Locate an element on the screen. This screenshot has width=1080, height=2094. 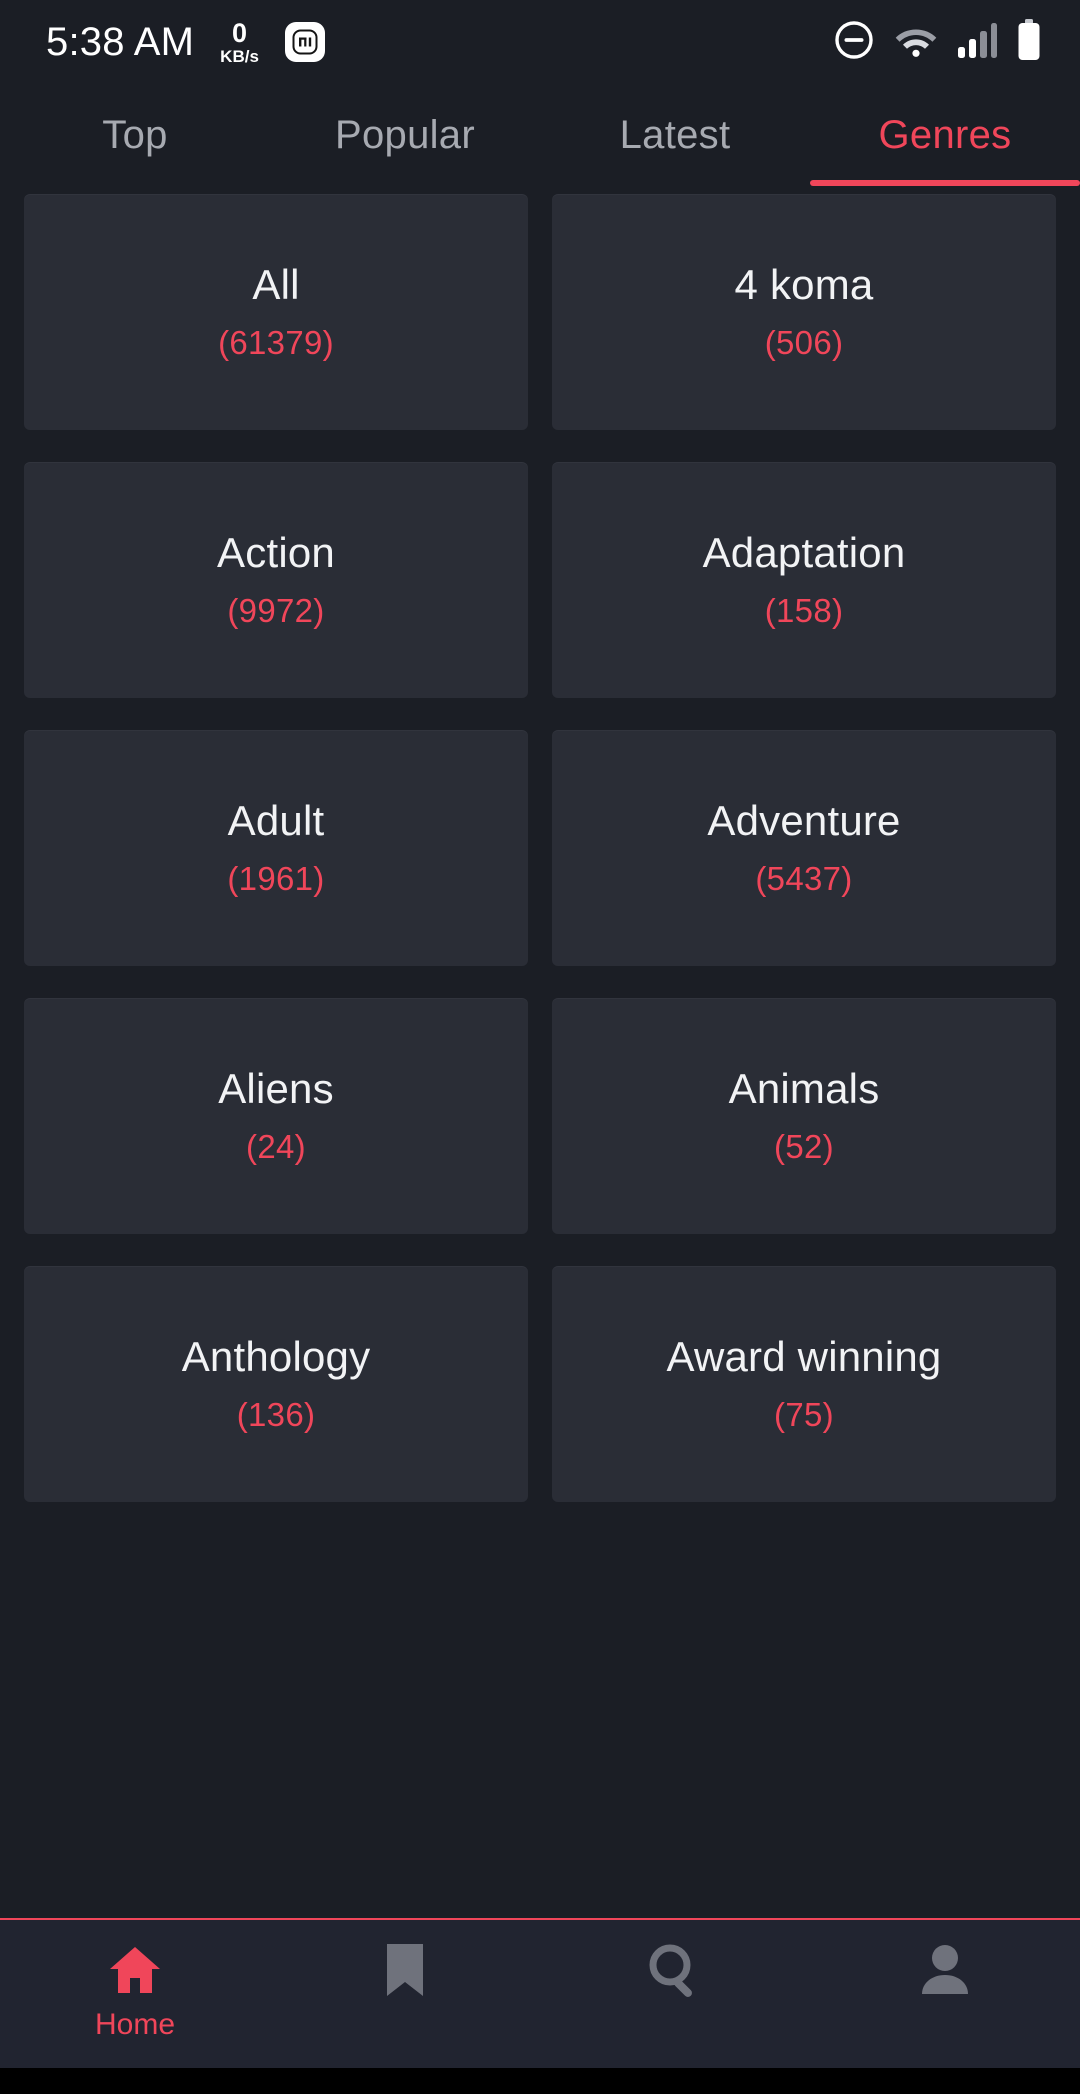
genre-card: Aliens (24) is located at coordinates (276, 1116).